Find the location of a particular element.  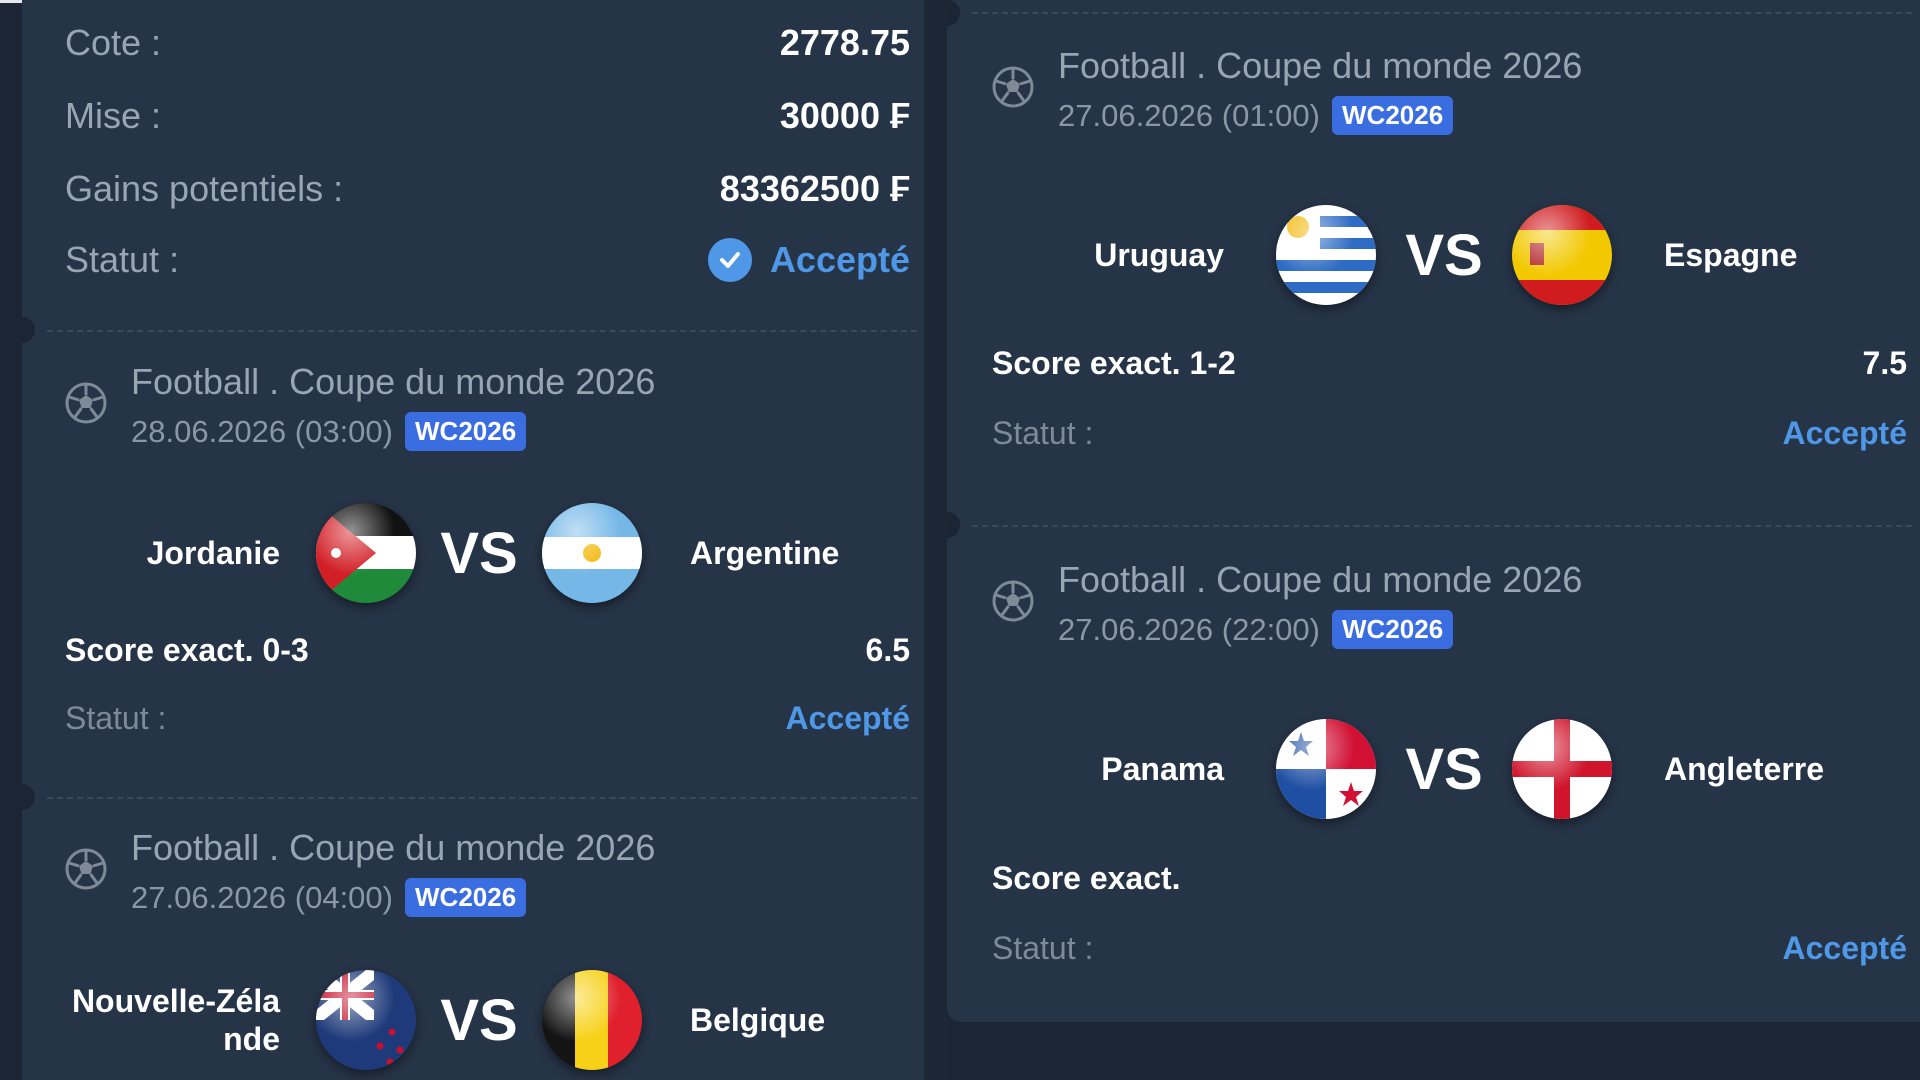

jordan-flag-icon is located at coordinates (366, 553).